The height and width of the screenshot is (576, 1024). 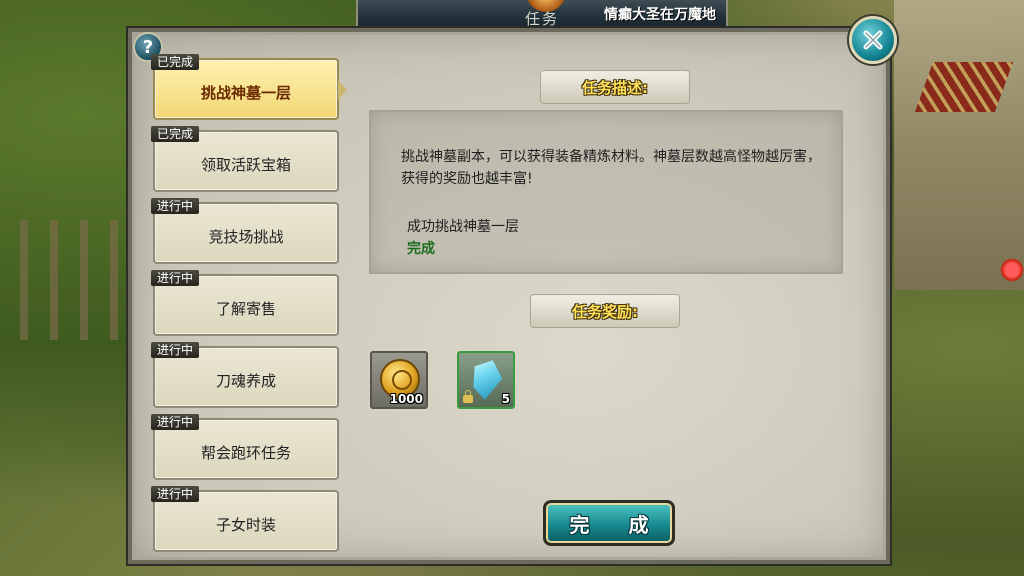 I want to click on notice-text: 情癫大圣在万魔地, so click(x=660, y=15).